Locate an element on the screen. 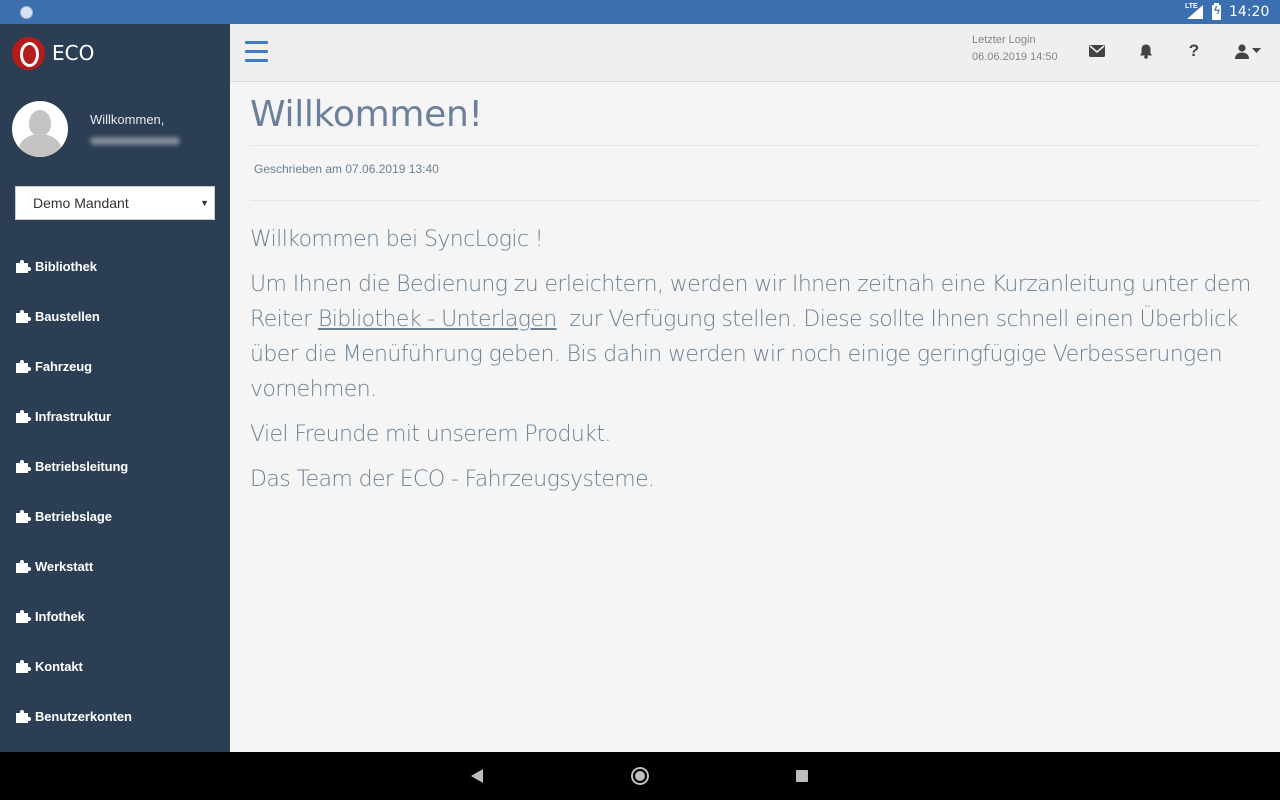 This screenshot has height=800, width=1280. eco-logo-icon is located at coordinates (28, 53).